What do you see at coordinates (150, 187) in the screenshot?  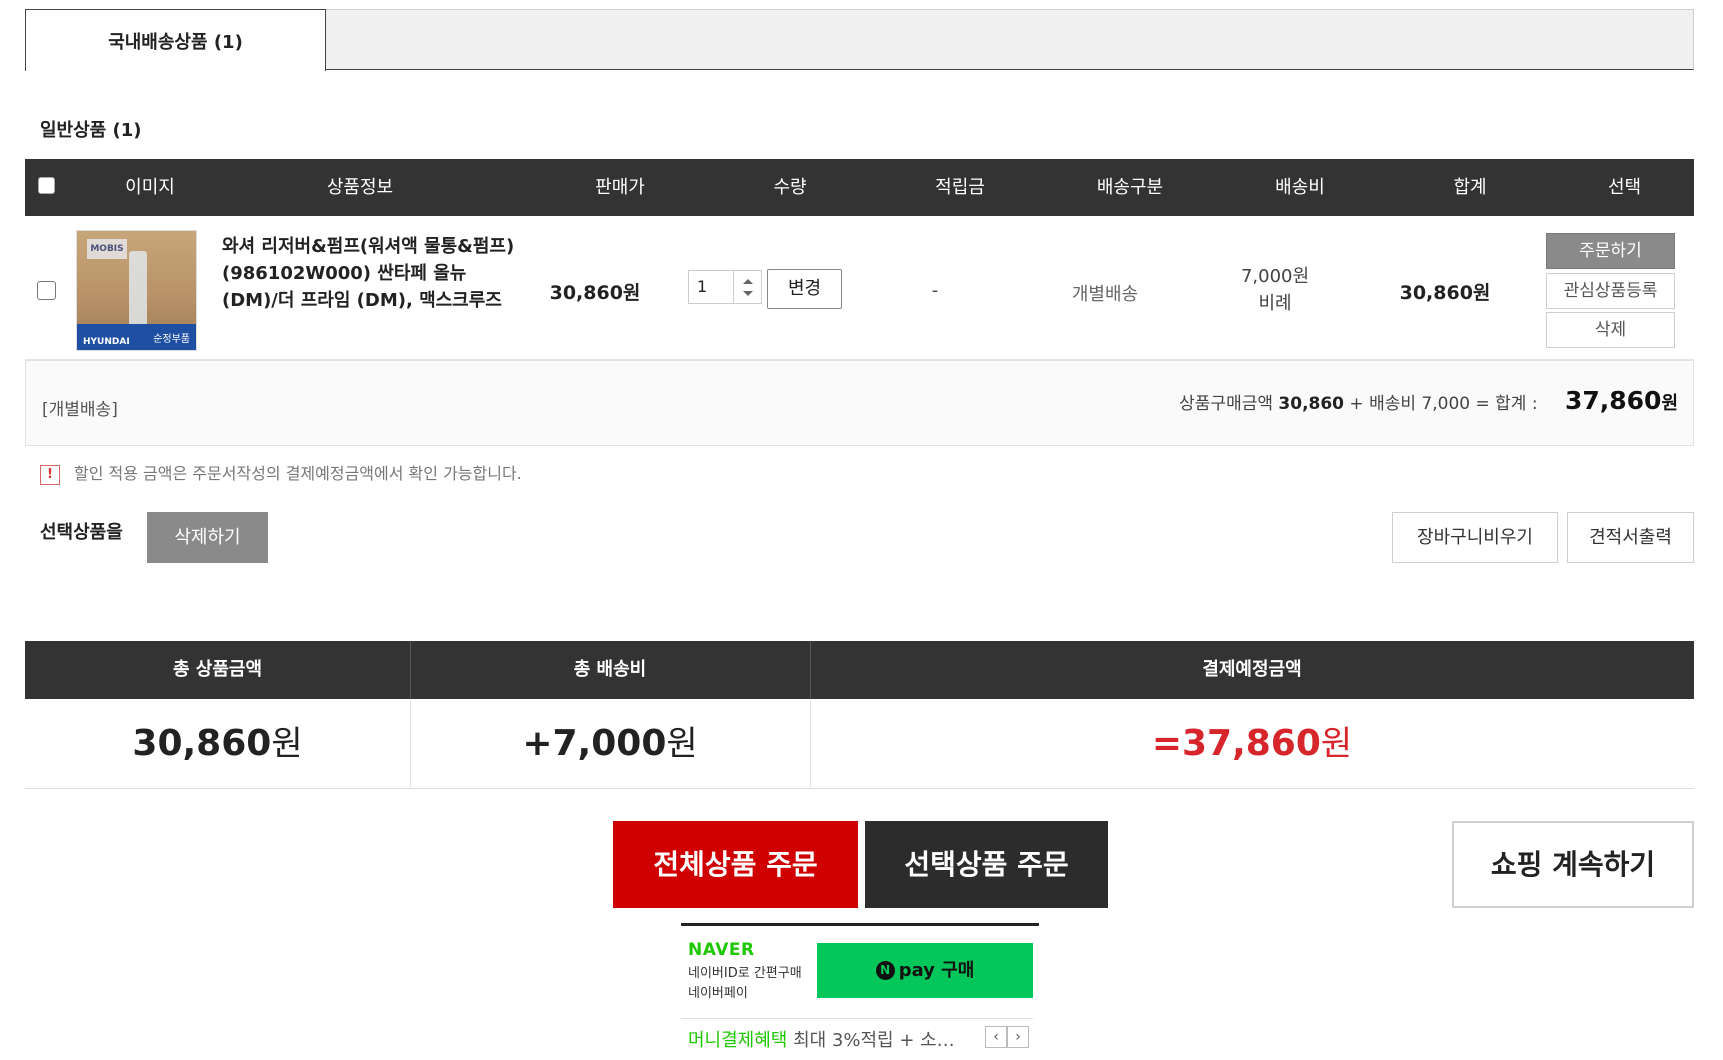 I see `header-image: 이미지` at bounding box center [150, 187].